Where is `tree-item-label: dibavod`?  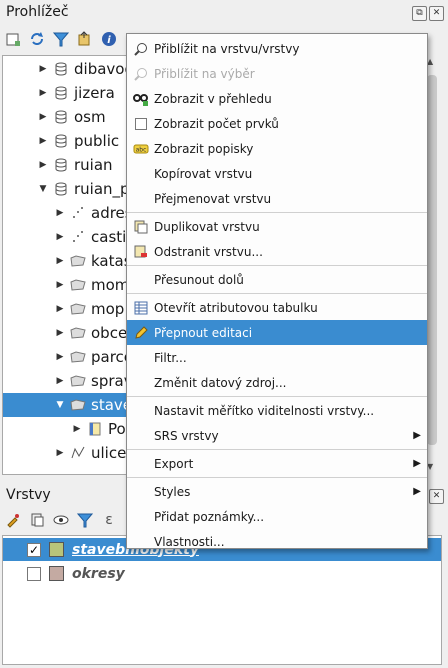 tree-item-label: dibavod is located at coordinates (104, 69).